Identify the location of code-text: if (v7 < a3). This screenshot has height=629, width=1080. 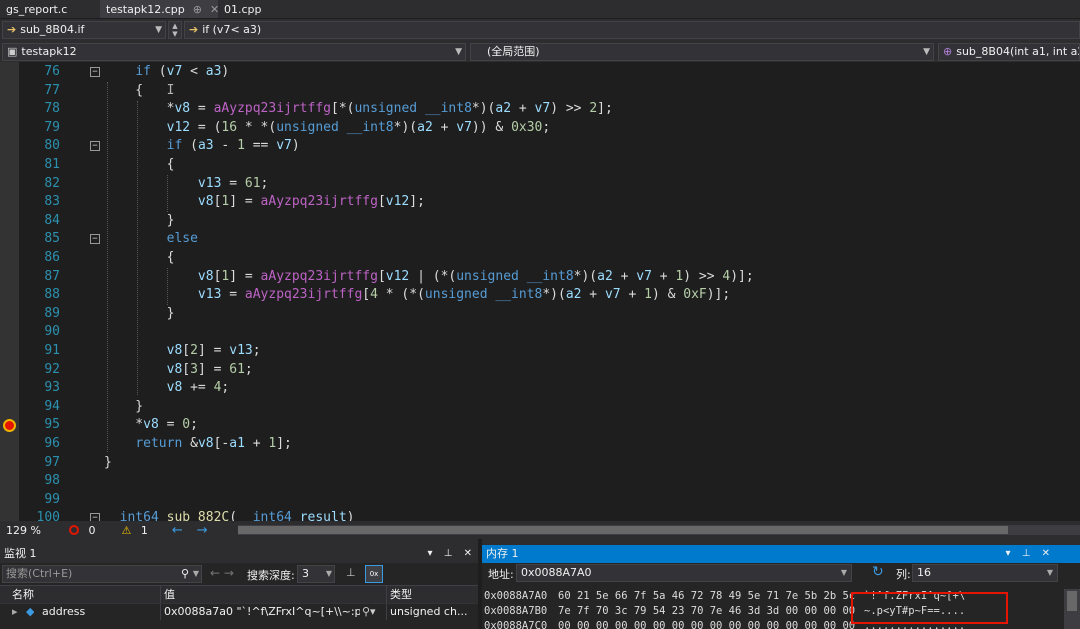
(182, 71).